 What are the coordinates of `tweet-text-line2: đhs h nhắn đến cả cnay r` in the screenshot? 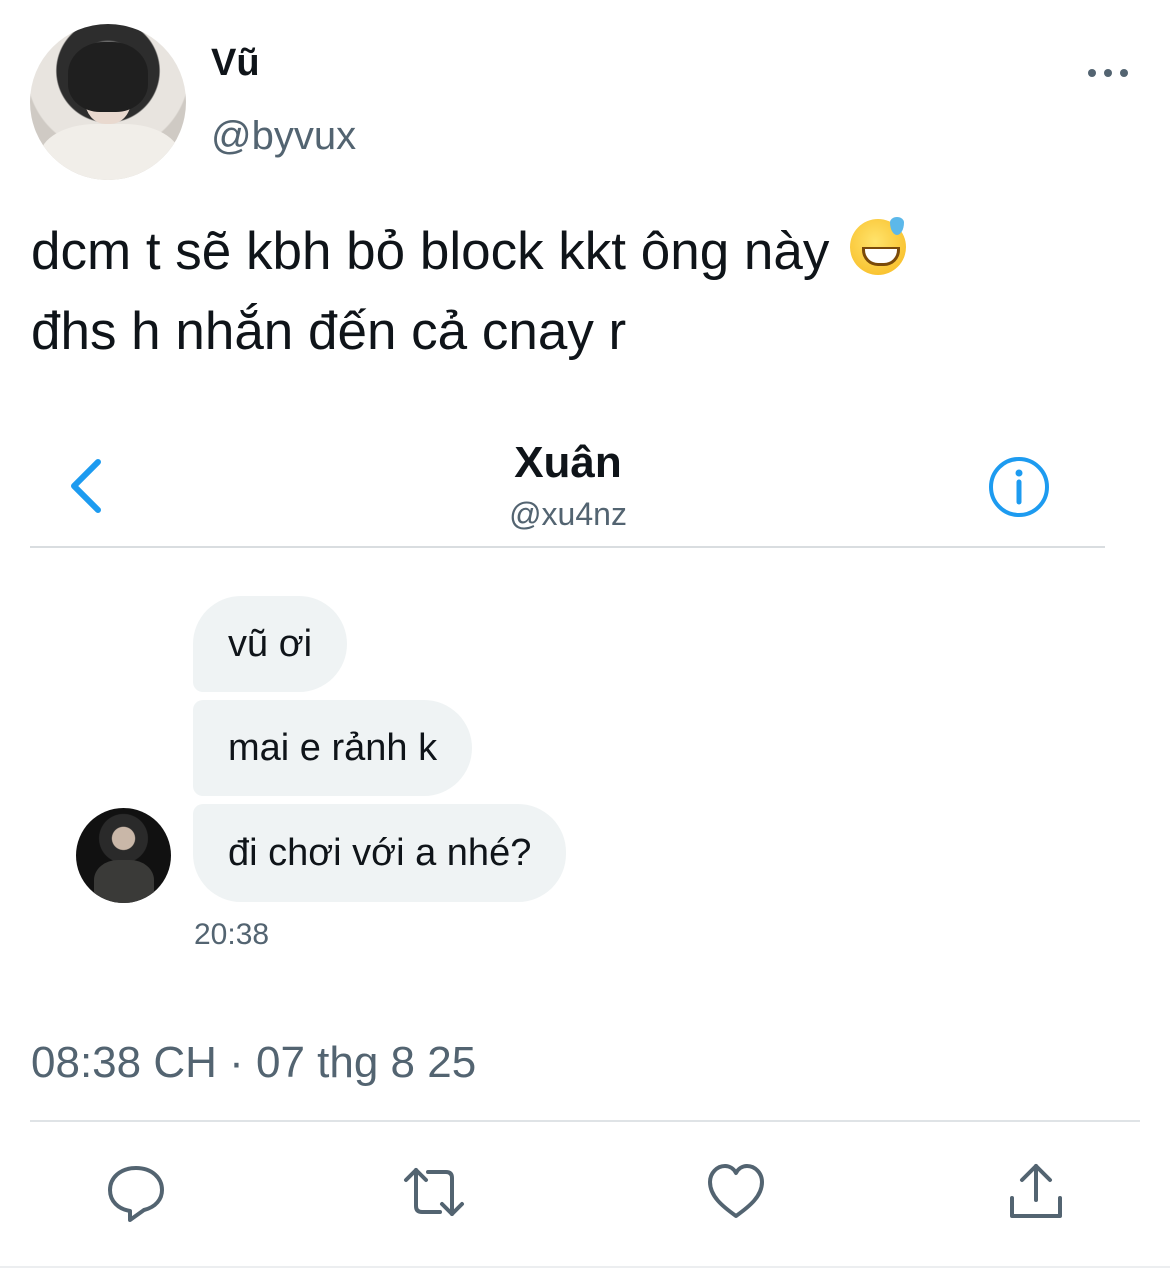 It's located at (329, 331).